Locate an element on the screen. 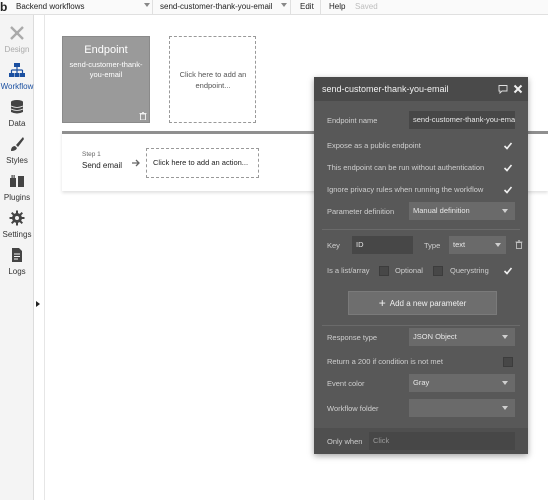  optional-checkbox is located at coordinates (438, 271).